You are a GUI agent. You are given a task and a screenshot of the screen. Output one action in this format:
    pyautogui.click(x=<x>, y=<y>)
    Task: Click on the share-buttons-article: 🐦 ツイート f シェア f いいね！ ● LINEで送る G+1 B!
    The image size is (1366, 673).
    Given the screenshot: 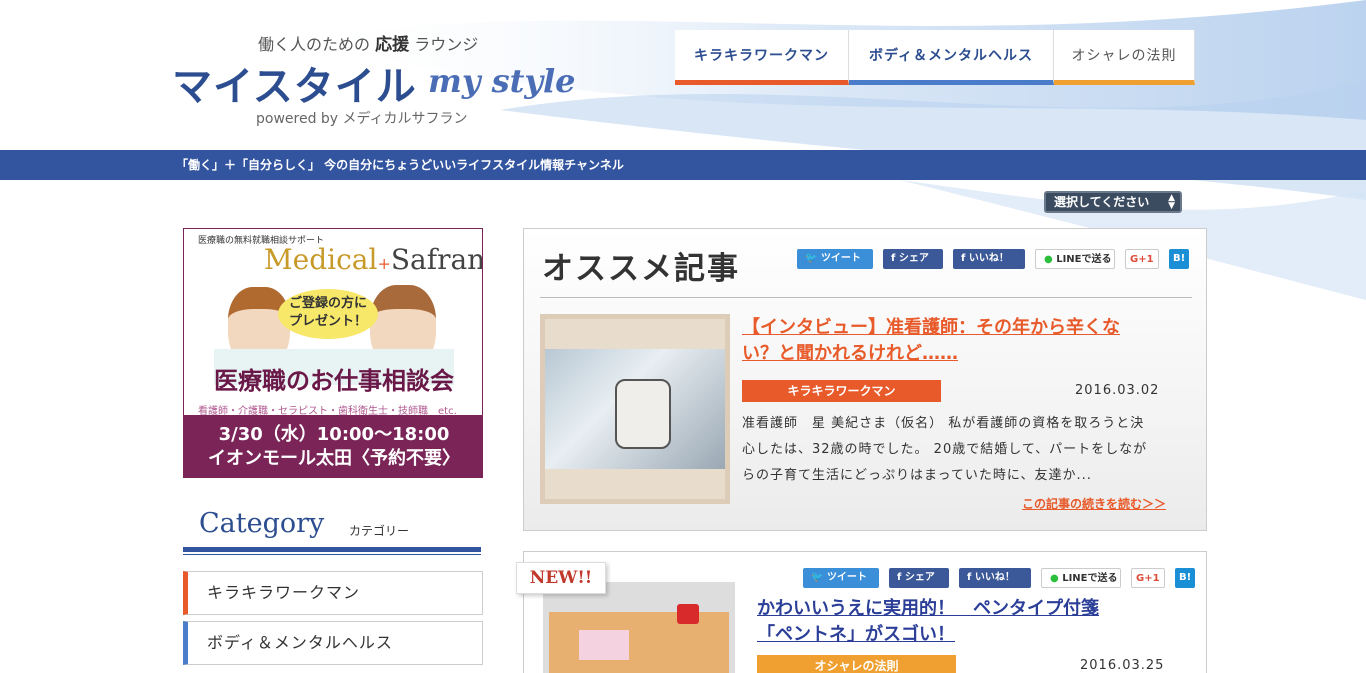 What is the action you would take?
    pyautogui.click(x=999, y=578)
    